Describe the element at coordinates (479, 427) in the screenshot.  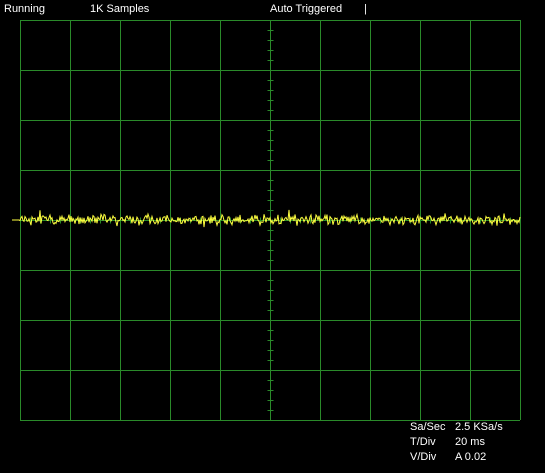
I see `sample-rate-value: 2.5 KSa/s` at that location.